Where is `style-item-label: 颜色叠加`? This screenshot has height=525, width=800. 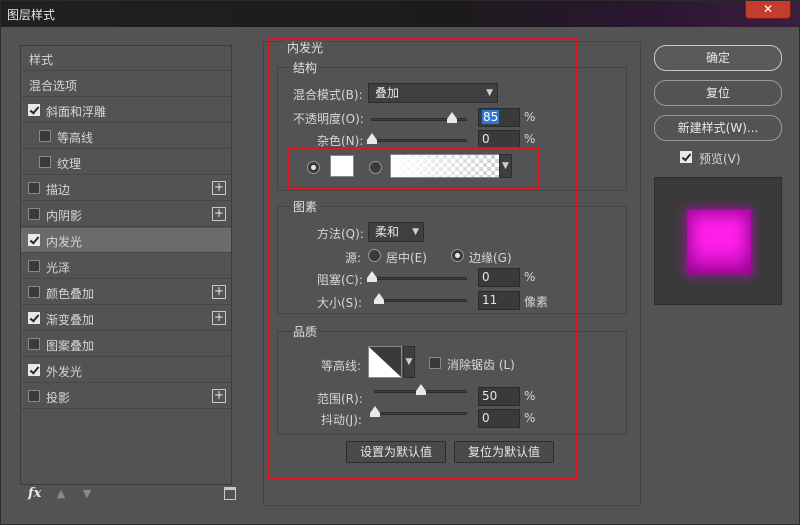
style-item-label: 颜色叠加 is located at coordinates (70, 294).